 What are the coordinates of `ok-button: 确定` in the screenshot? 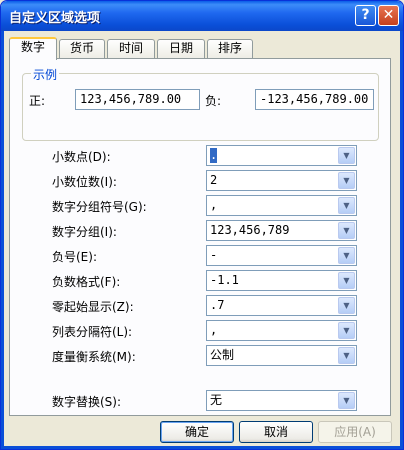 It's located at (197, 432).